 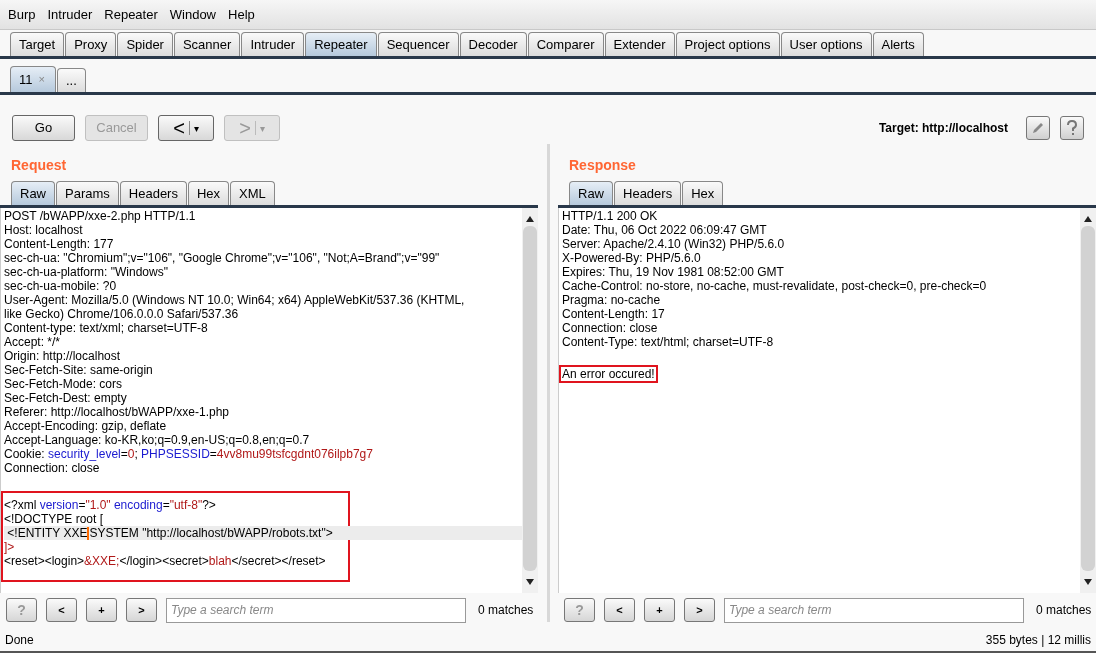 What do you see at coordinates (87, 193) in the screenshot?
I see `tab: Params` at bounding box center [87, 193].